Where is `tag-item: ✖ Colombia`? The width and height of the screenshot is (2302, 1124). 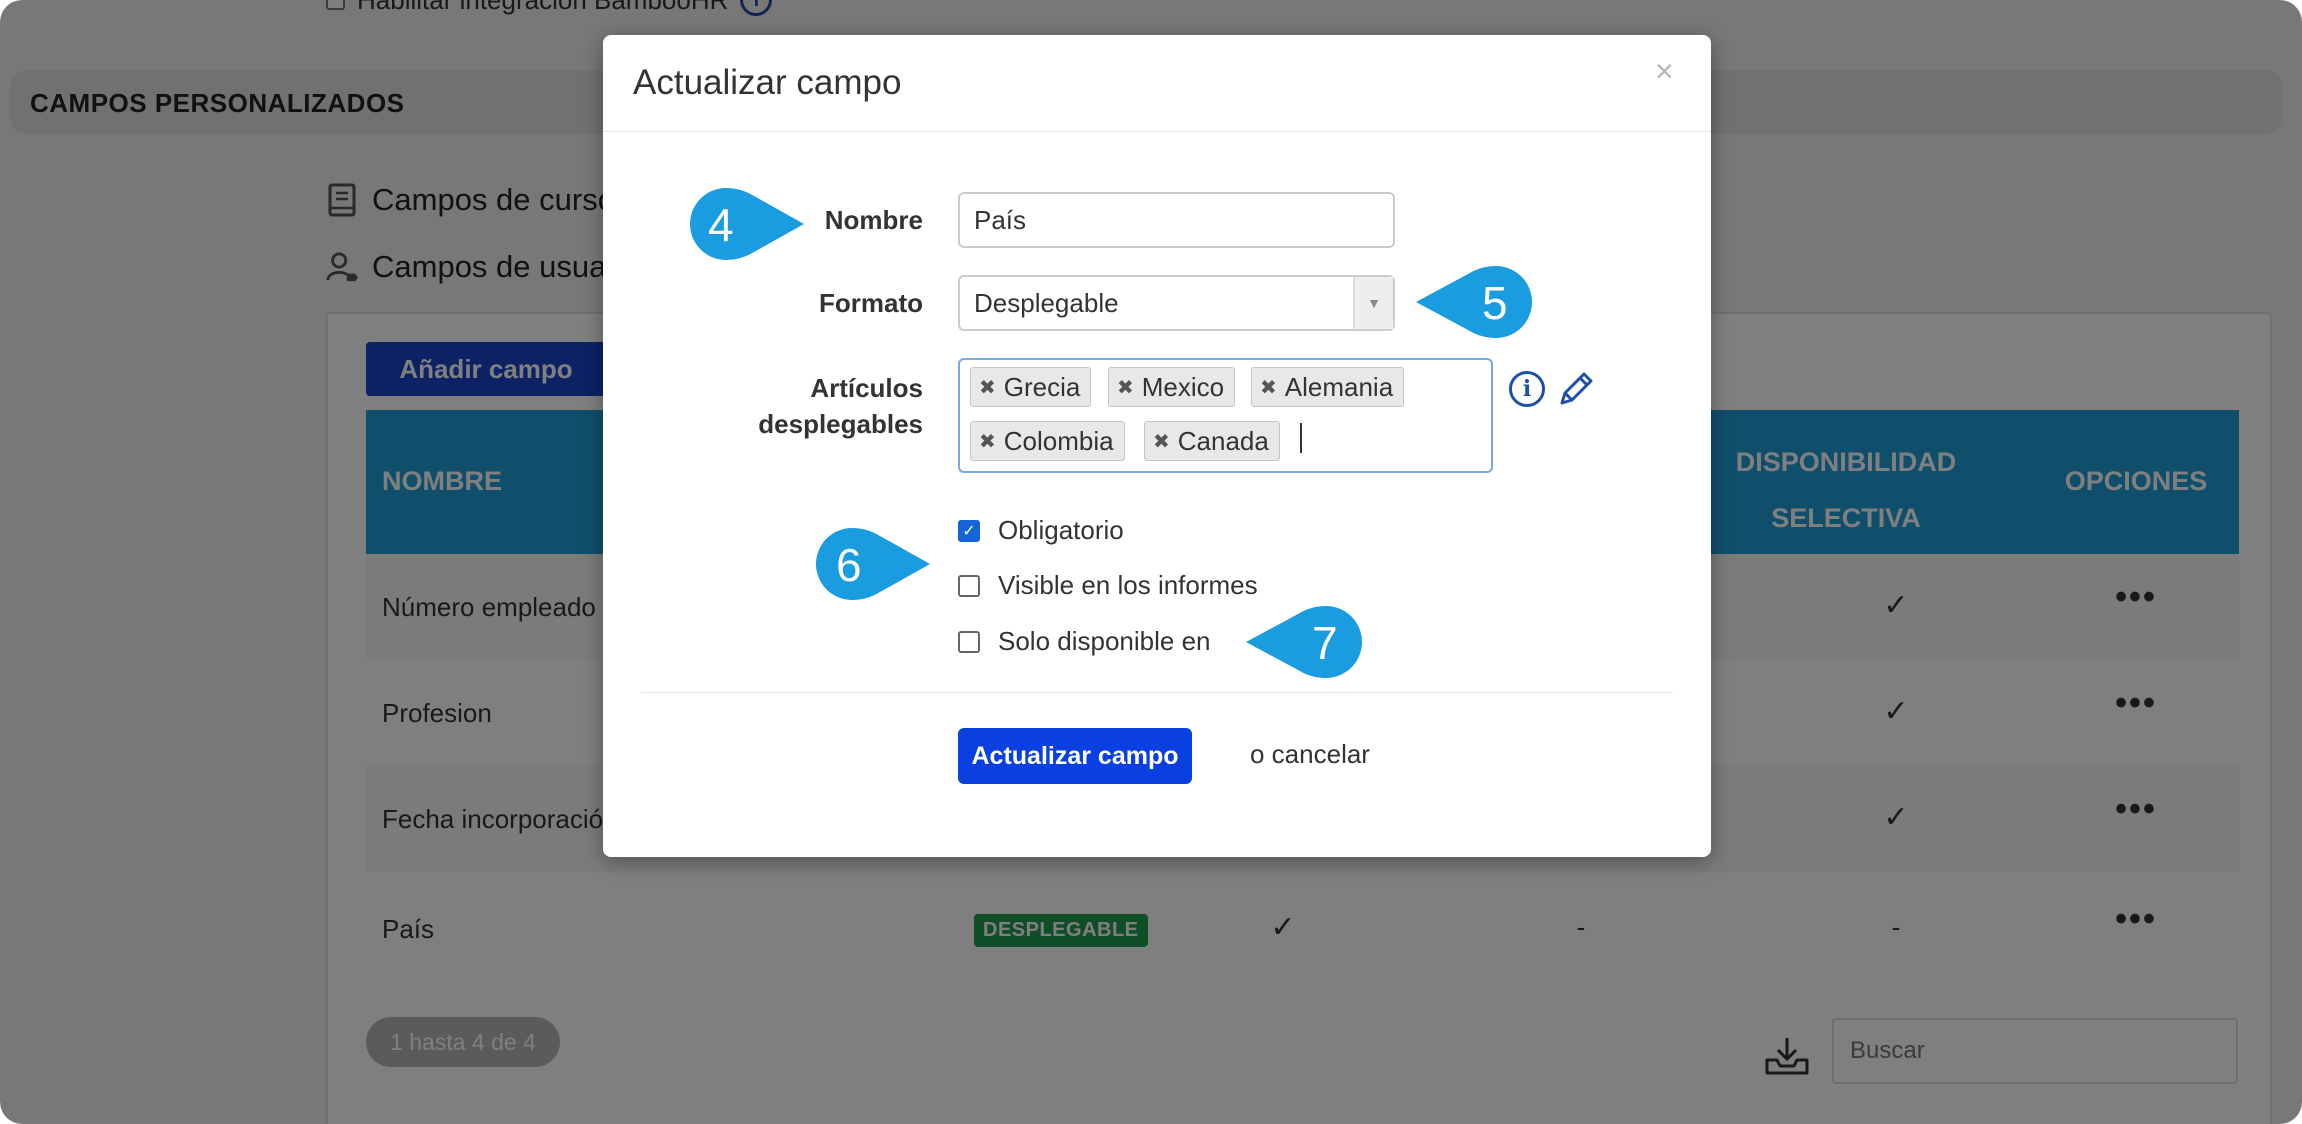
tag-item: ✖ Colombia is located at coordinates (1047, 441).